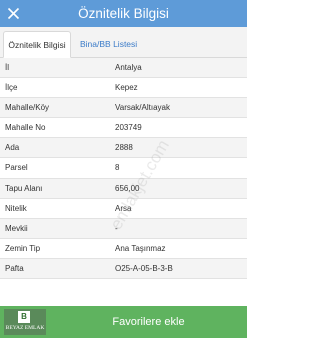  I want to click on row-value: Ana Taşınmaz, so click(140, 248).